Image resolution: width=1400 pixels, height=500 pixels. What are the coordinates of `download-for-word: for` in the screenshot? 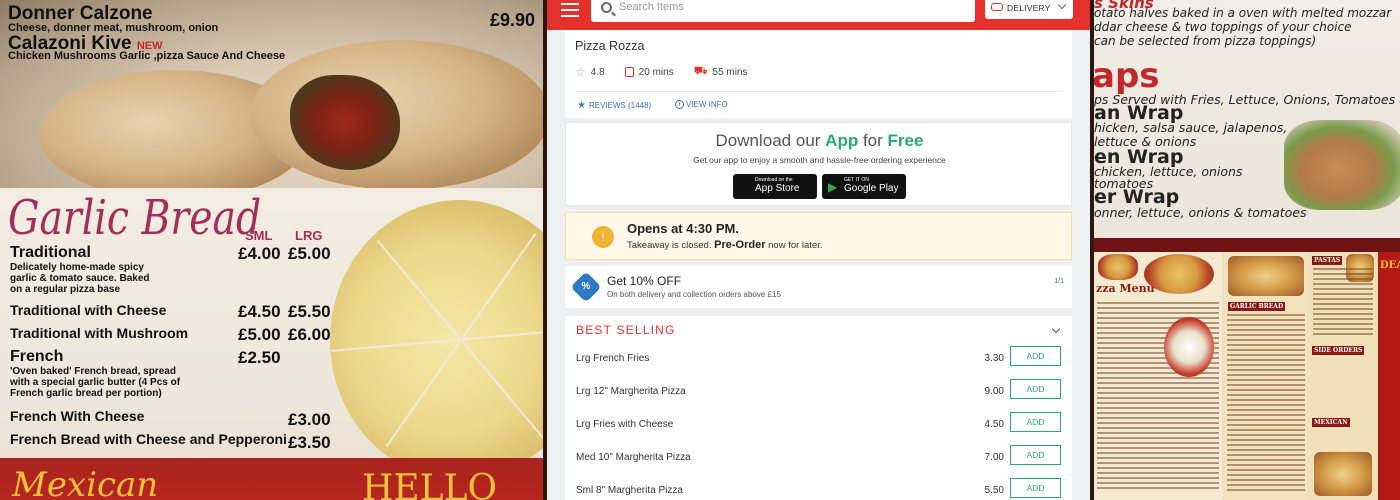 It's located at (872, 140).